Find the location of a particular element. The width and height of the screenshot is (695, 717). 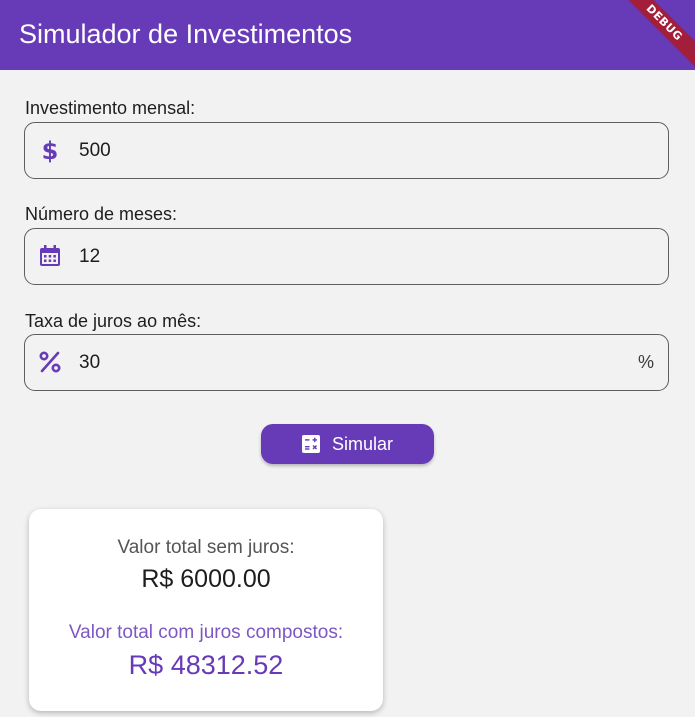

app-bar: Simulador de Investimentos DEBUG is located at coordinates (347, 35).